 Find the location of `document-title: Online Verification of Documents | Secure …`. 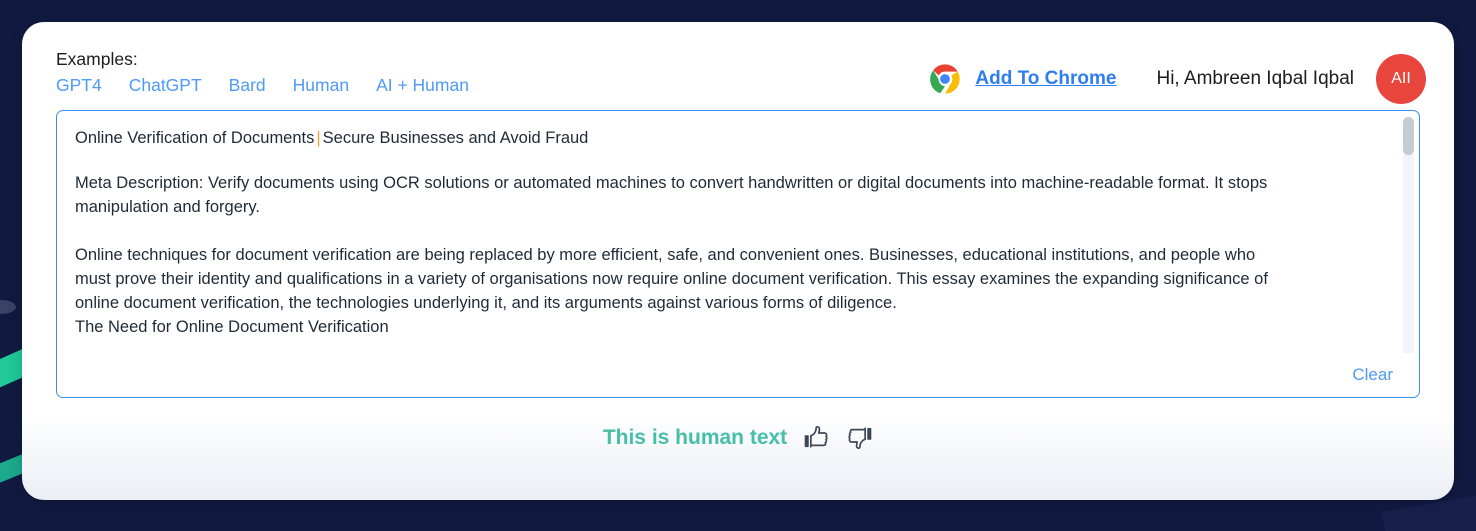

document-title: Online Verification of Documents | Secure … is located at coordinates (732, 138).